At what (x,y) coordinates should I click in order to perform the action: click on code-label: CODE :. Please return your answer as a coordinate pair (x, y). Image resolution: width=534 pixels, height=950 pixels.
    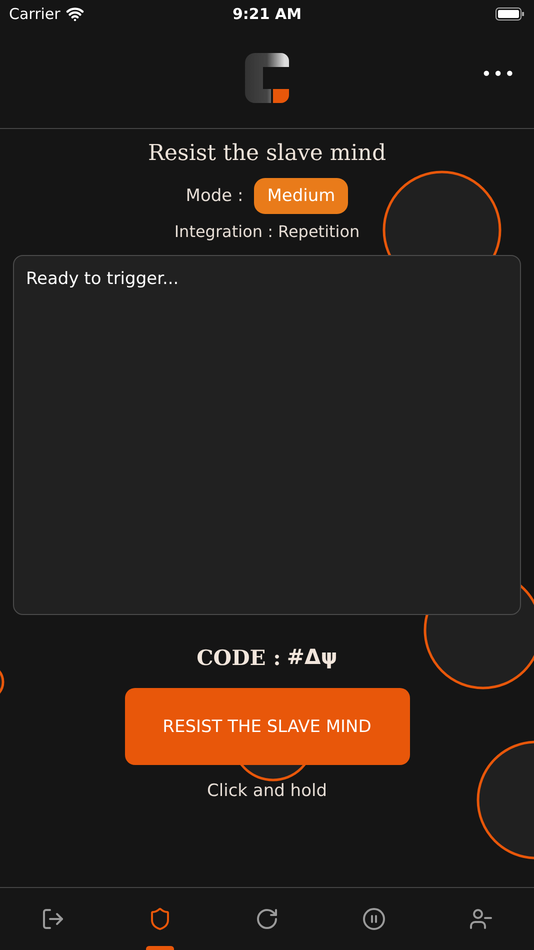
    Looking at the image, I should click on (238, 657).